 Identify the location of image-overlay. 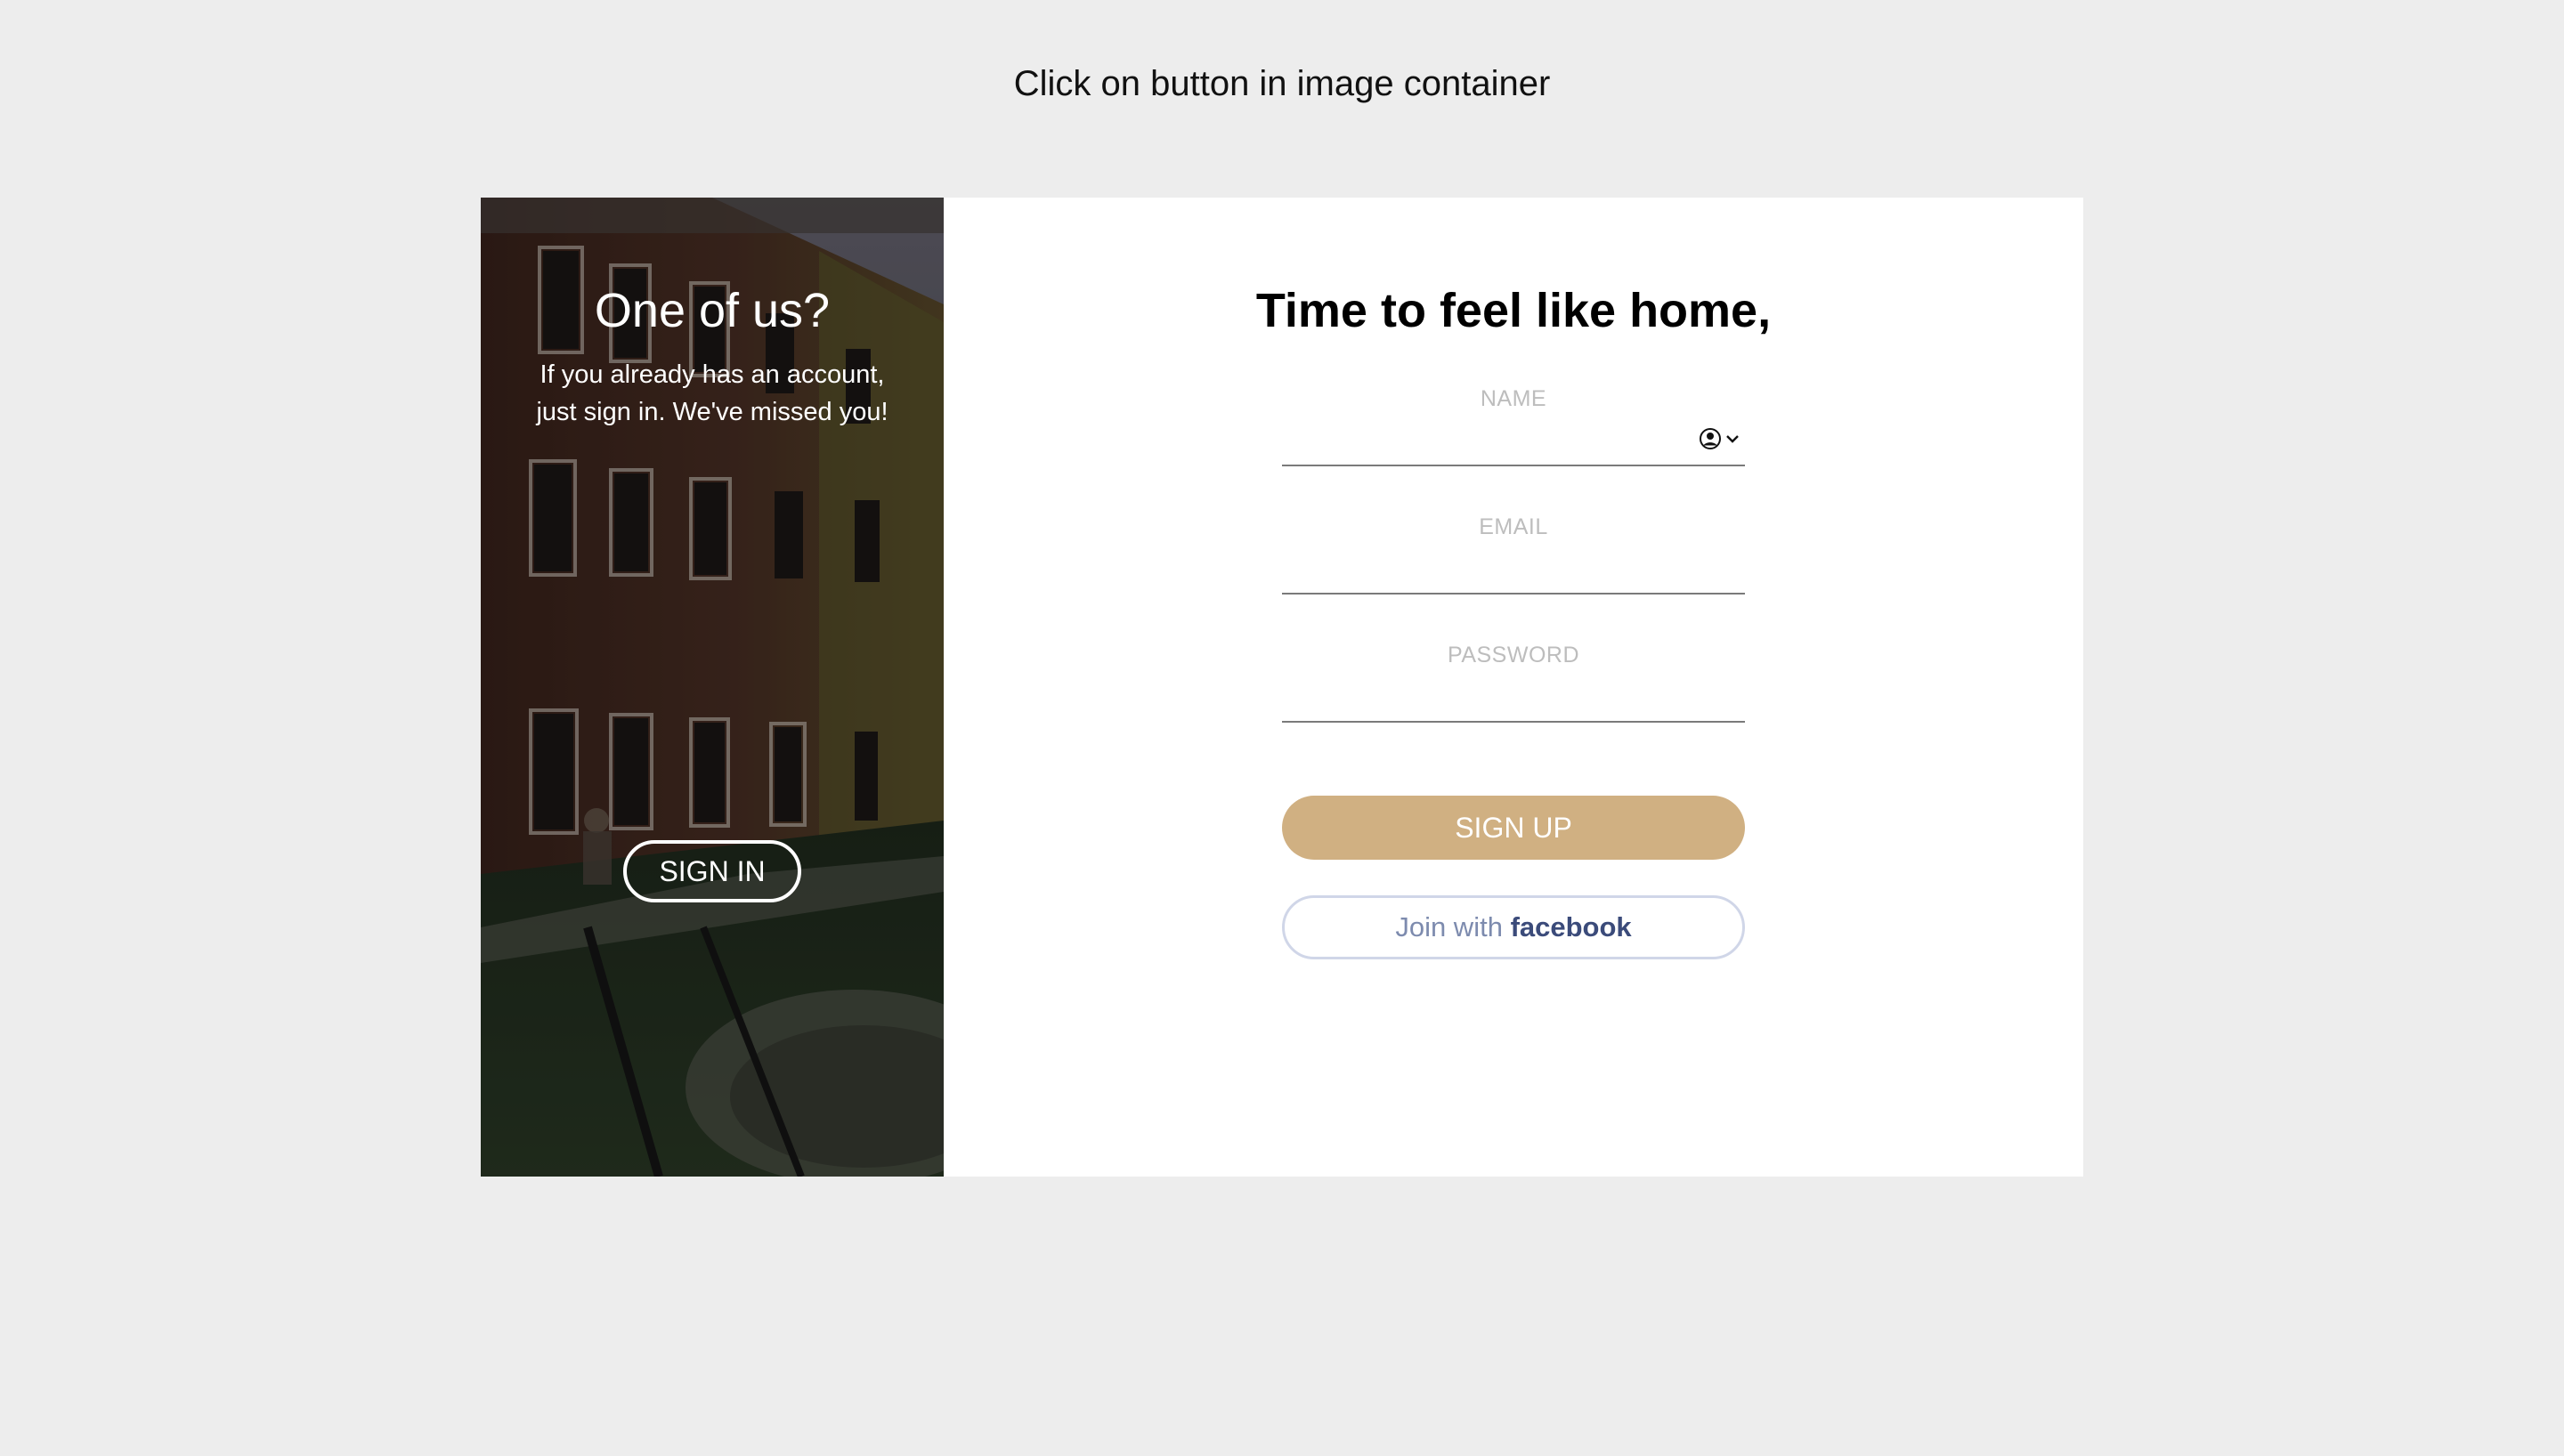
(712, 687).